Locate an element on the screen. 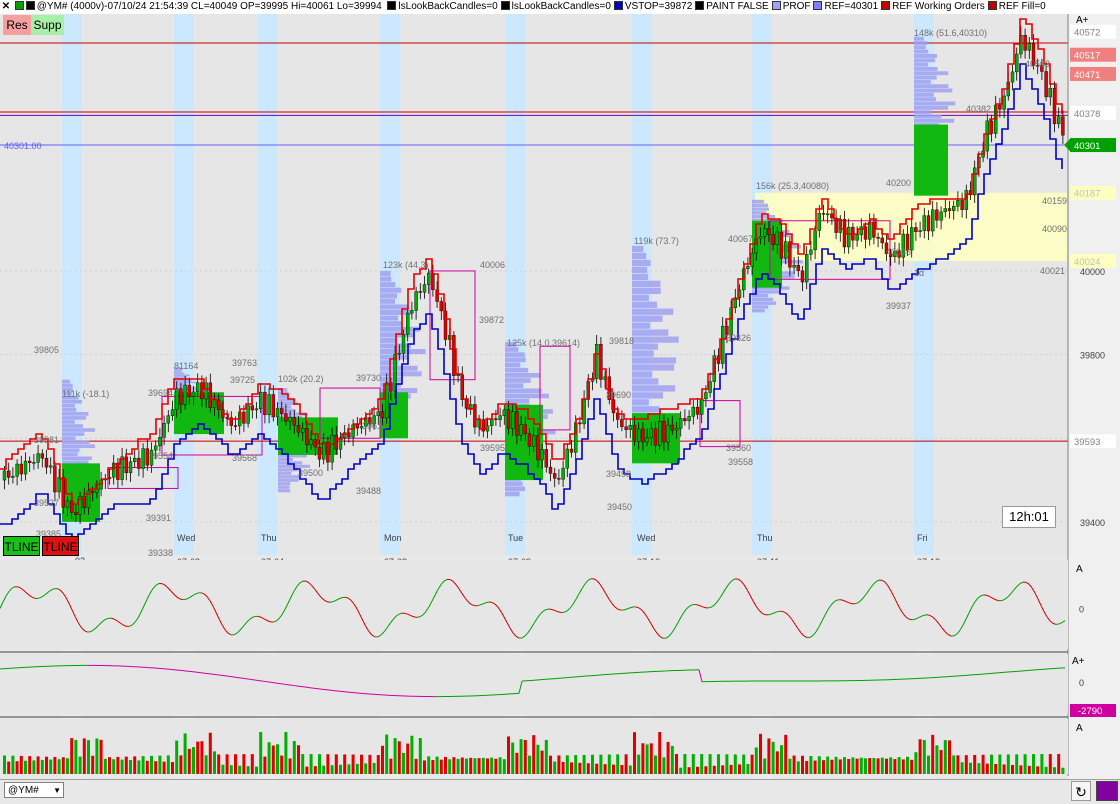 This screenshot has width=1120, height=804. refresh-icon: ↻ is located at coordinates (1081, 792).